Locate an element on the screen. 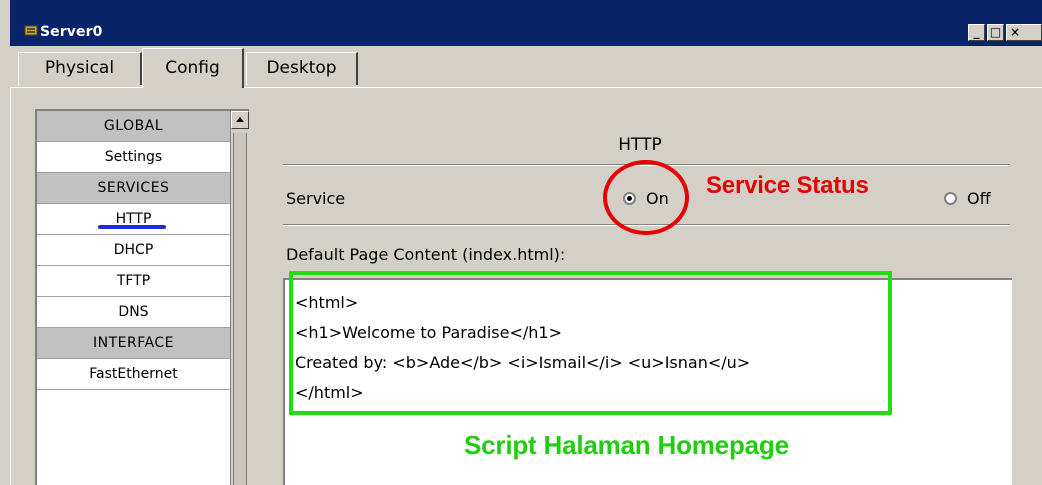 This screenshot has height=485, width=1042. tab-physical: Physical is located at coordinates (80, 68).